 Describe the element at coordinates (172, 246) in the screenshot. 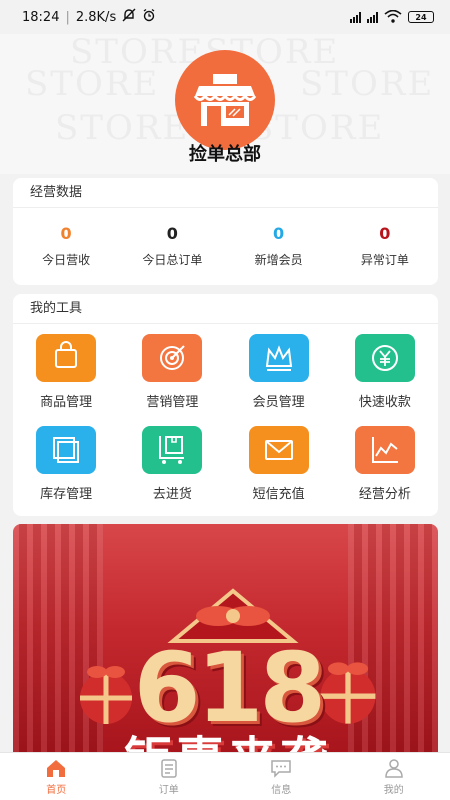

I see `stat-item: 0 今日总订单` at that location.